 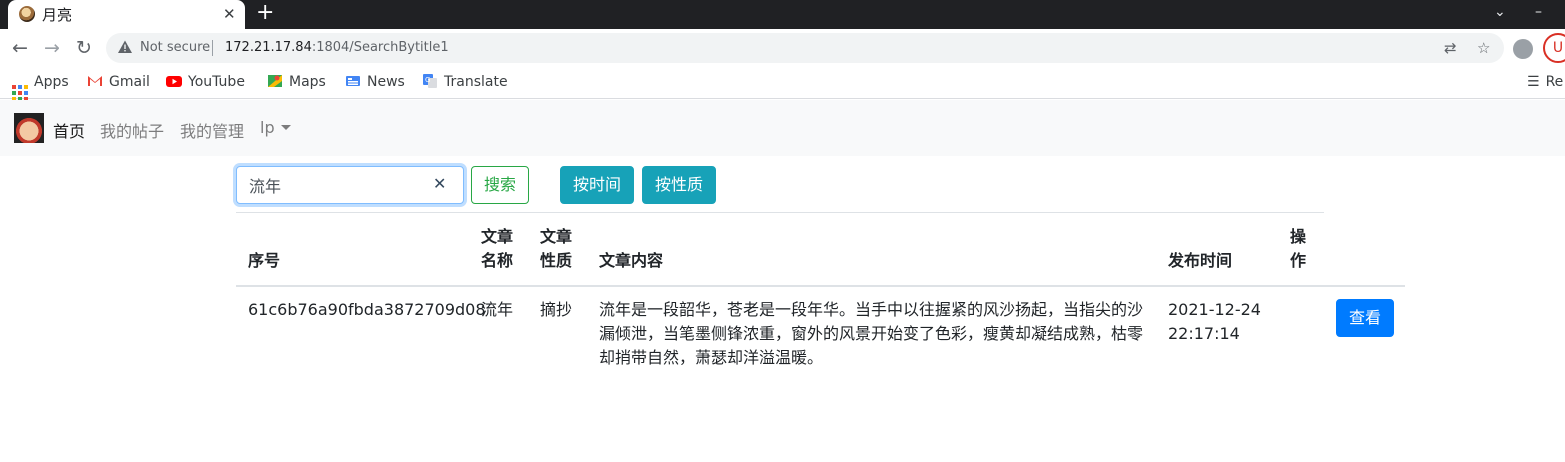 What do you see at coordinates (367, 309) in the screenshot?
I see `cell-id: 61c6b76a90fbda3872709d08` at bounding box center [367, 309].